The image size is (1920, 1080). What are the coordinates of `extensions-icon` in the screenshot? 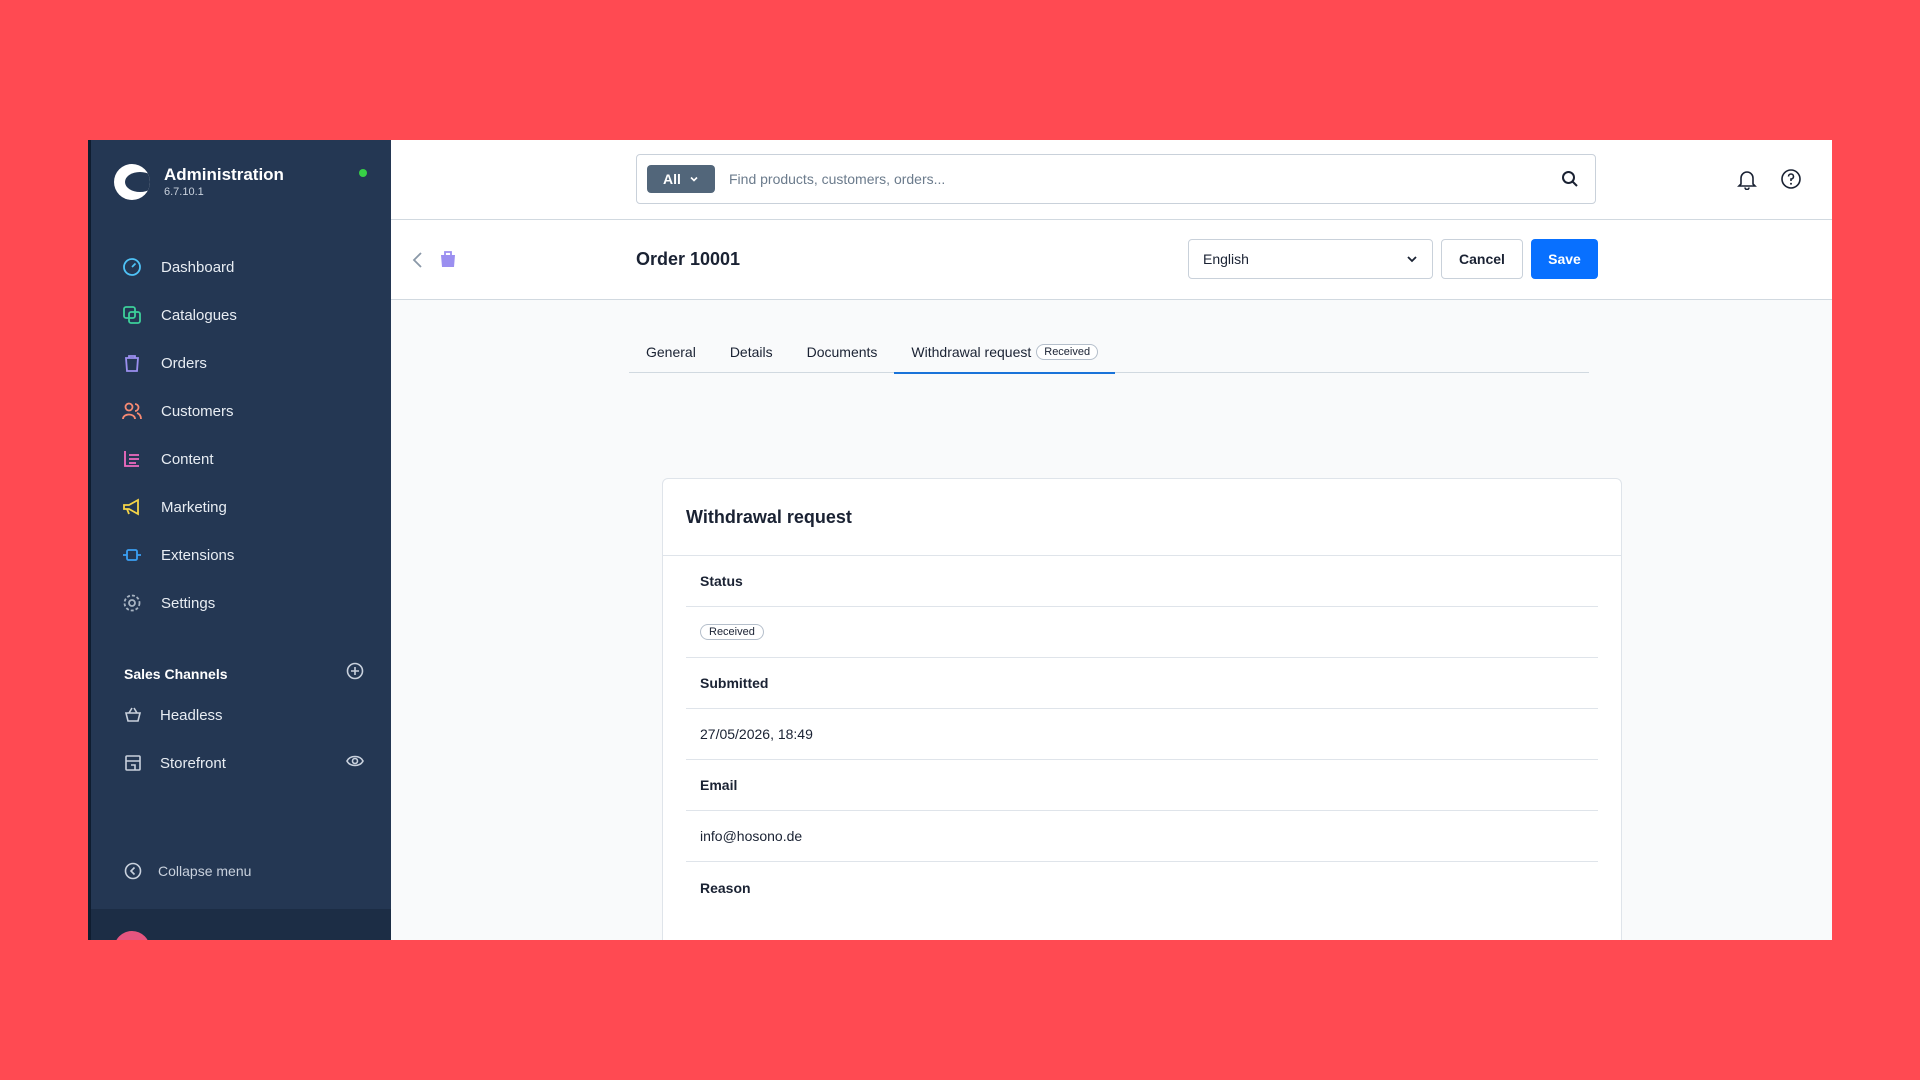 It's located at (132, 555).